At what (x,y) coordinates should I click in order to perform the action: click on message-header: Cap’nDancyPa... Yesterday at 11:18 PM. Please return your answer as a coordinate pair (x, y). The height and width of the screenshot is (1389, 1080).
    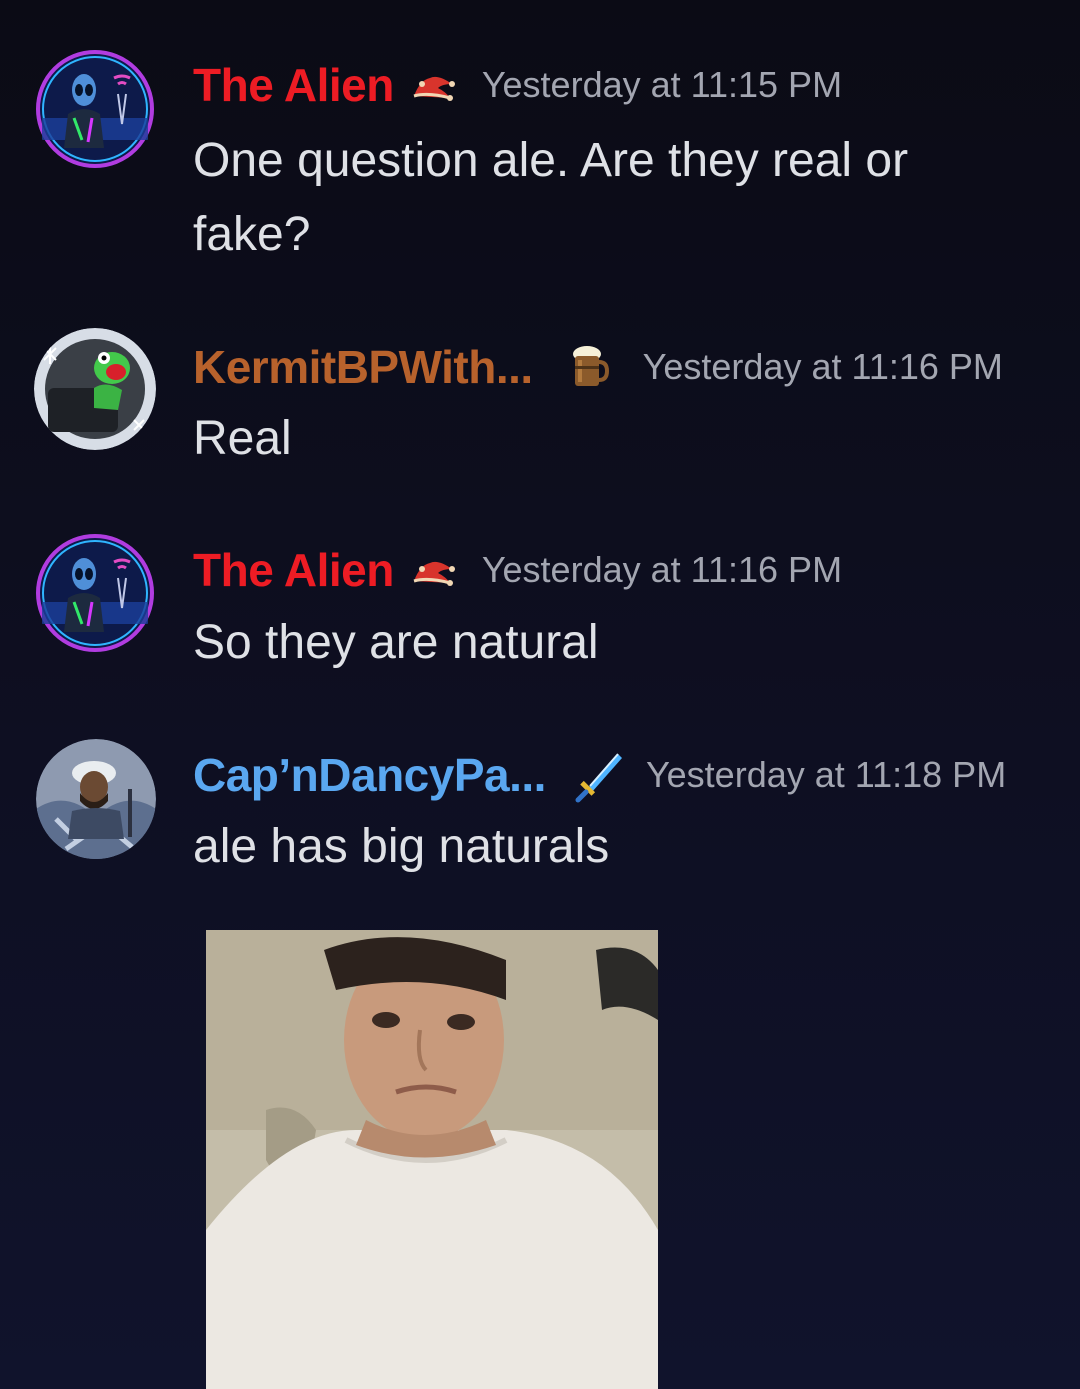
    Looking at the image, I should click on (600, 775).